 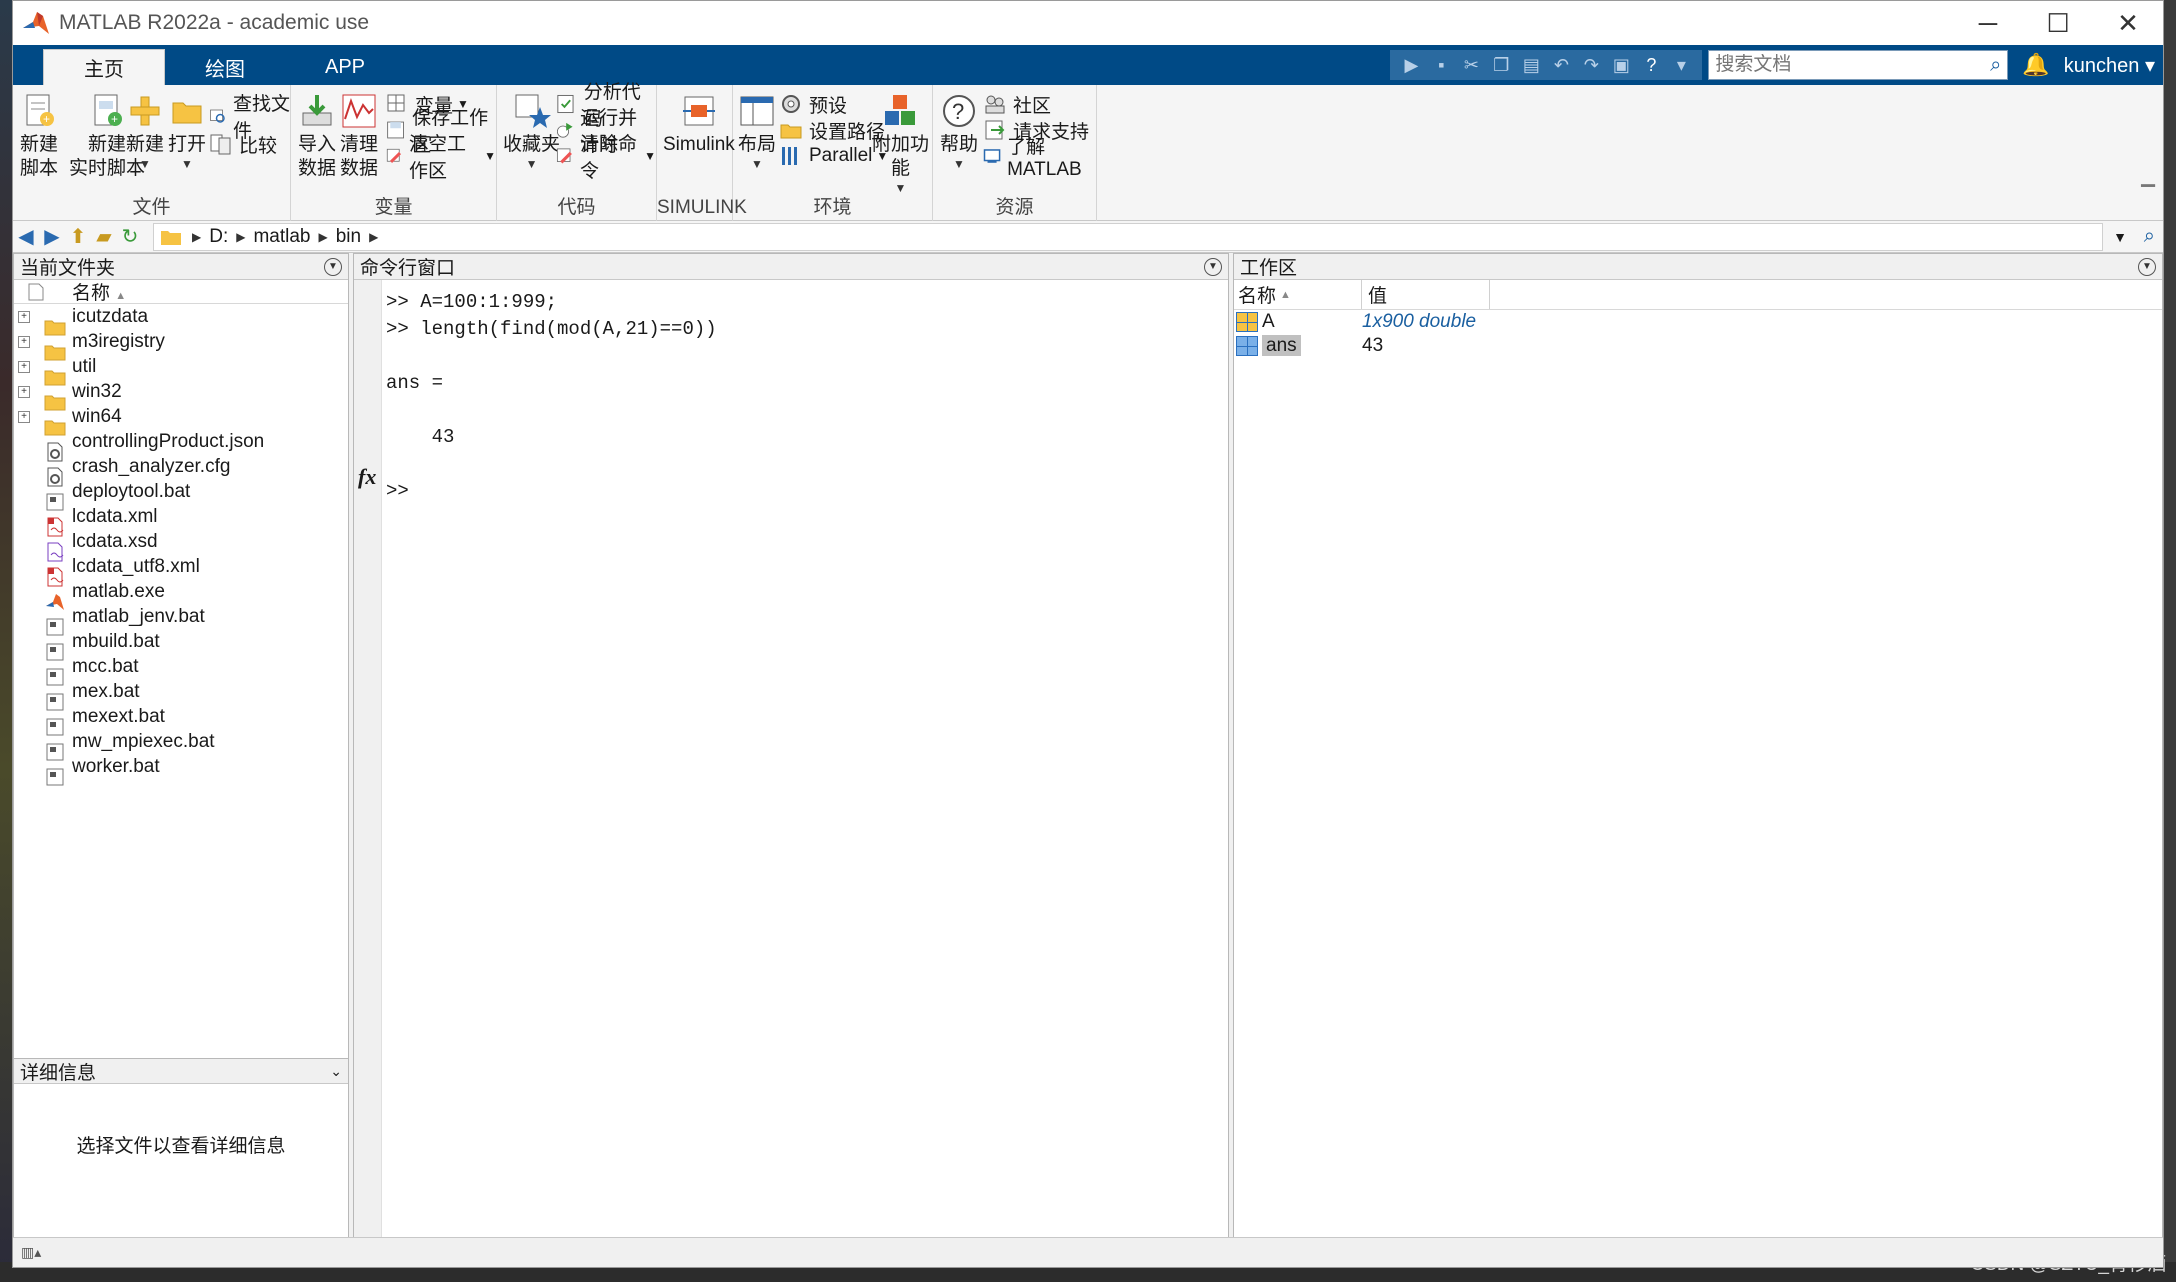 I want to click on addons-button: 附加功能 ▼, so click(x=900, y=143).